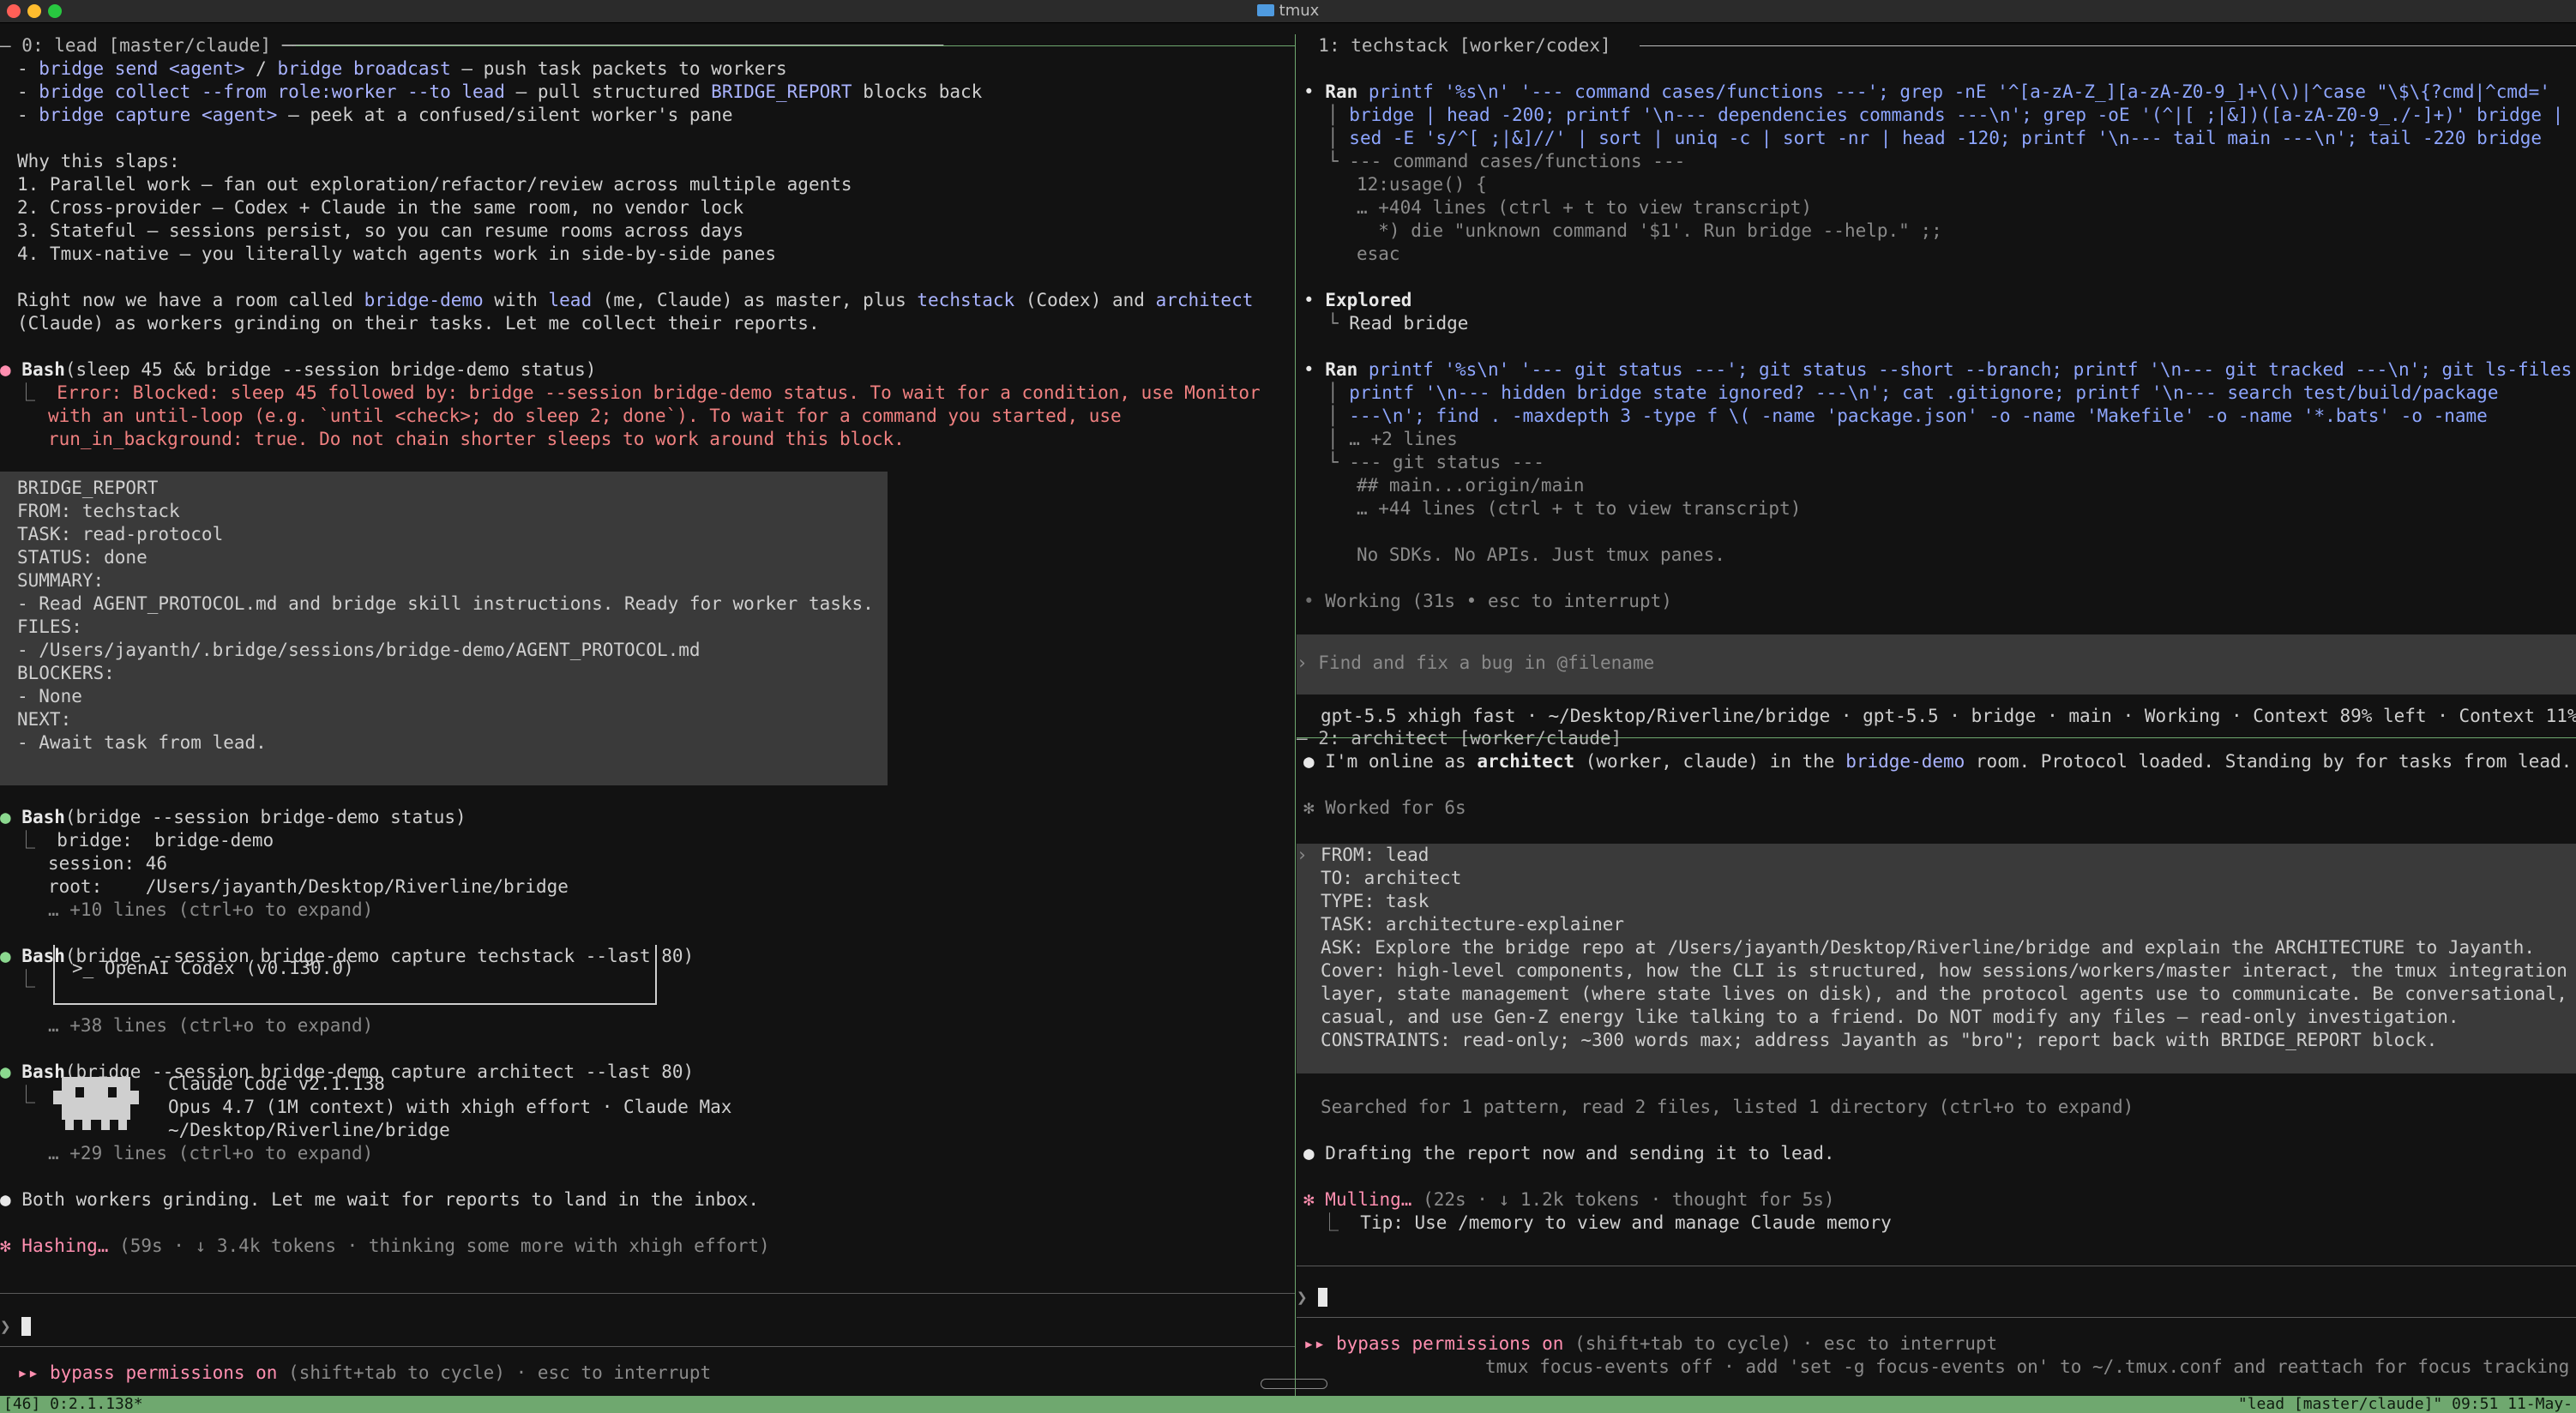  What do you see at coordinates (1294, 1384) in the screenshot?
I see `resize-handle` at bounding box center [1294, 1384].